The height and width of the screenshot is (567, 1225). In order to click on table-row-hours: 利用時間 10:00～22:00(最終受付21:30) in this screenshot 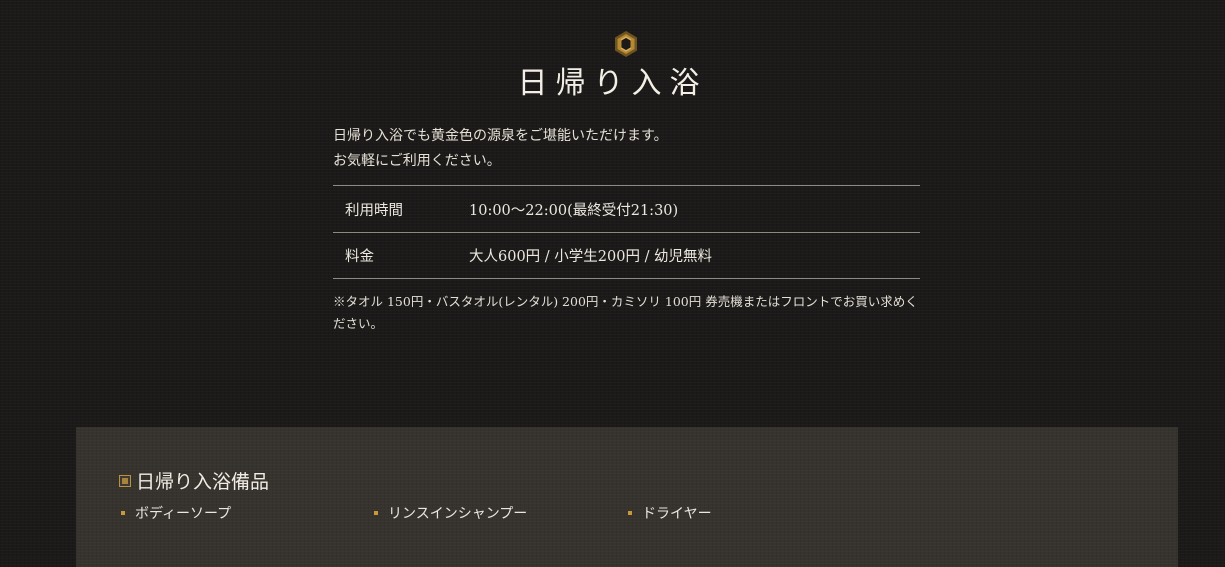, I will do `click(626, 208)`.